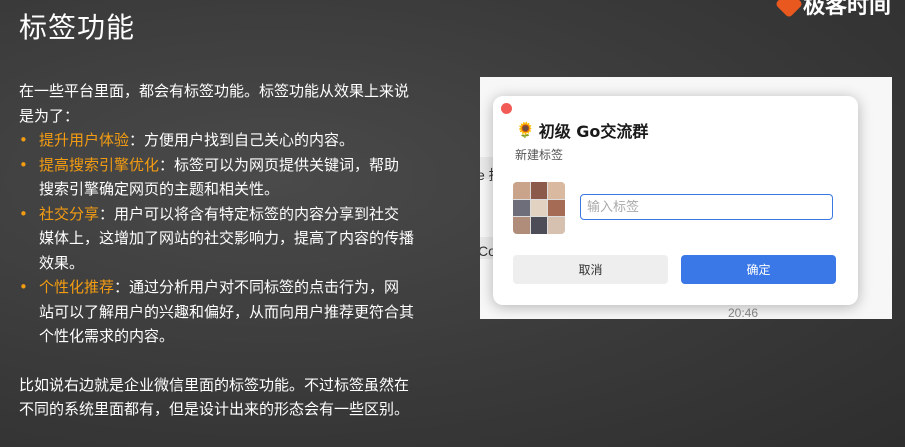 Image resolution: width=905 pixels, height=447 pixels. I want to click on intro-paragraph: 在一些平台里面，都会有标签功能。标签功能从效果上来说是为了：, so click(214, 103).